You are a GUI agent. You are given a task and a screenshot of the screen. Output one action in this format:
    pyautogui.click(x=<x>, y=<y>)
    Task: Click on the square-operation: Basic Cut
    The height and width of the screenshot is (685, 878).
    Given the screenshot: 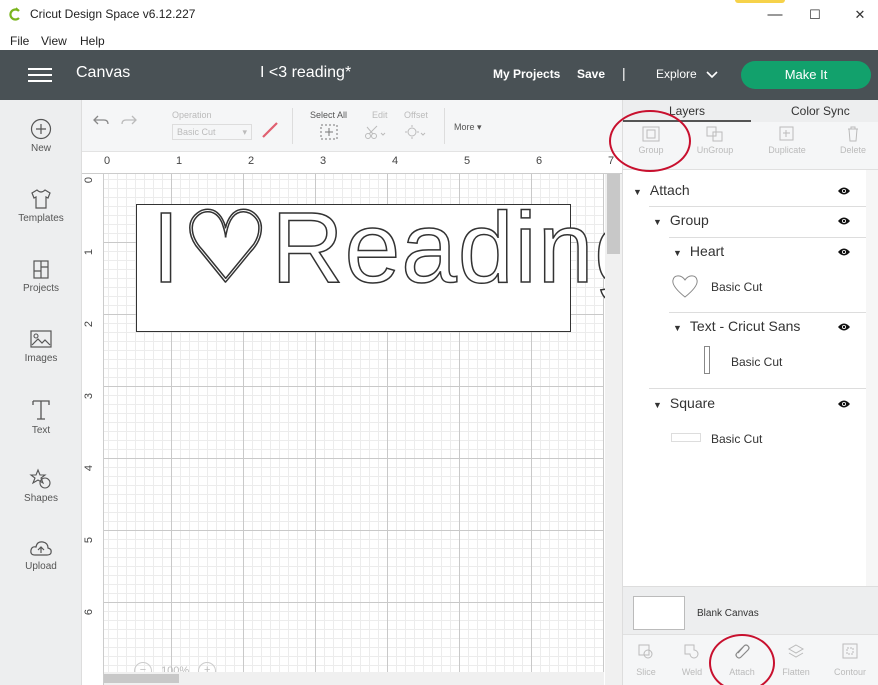 What is the action you would take?
    pyautogui.click(x=737, y=439)
    